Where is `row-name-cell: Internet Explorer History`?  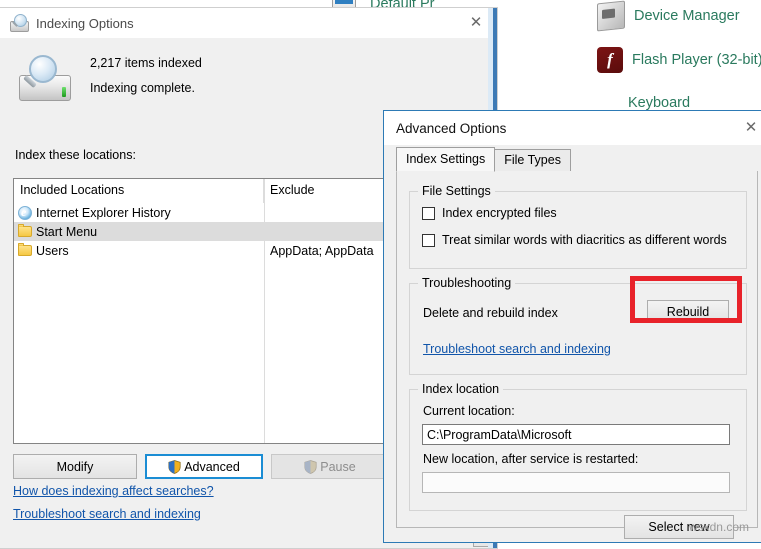
row-name-cell: Internet Explorer History is located at coordinates (139, 212).